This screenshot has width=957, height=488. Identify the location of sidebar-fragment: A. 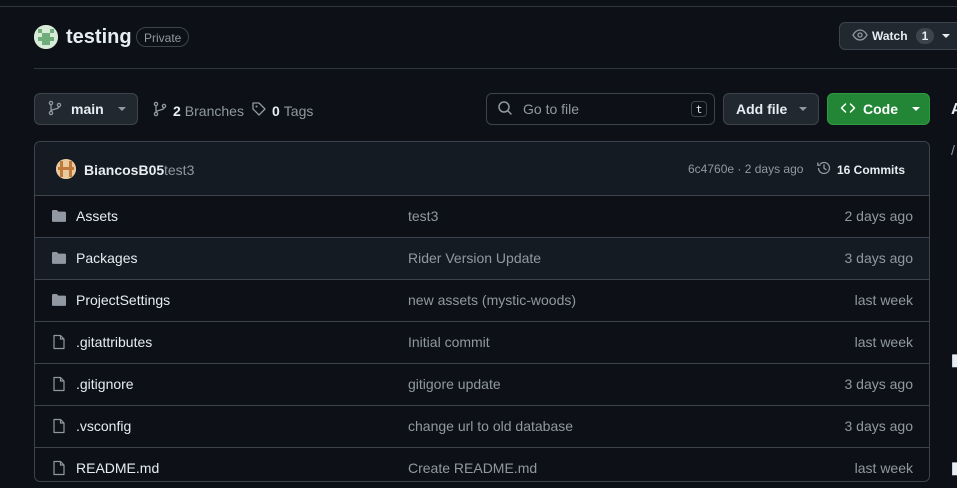
(954, 109).